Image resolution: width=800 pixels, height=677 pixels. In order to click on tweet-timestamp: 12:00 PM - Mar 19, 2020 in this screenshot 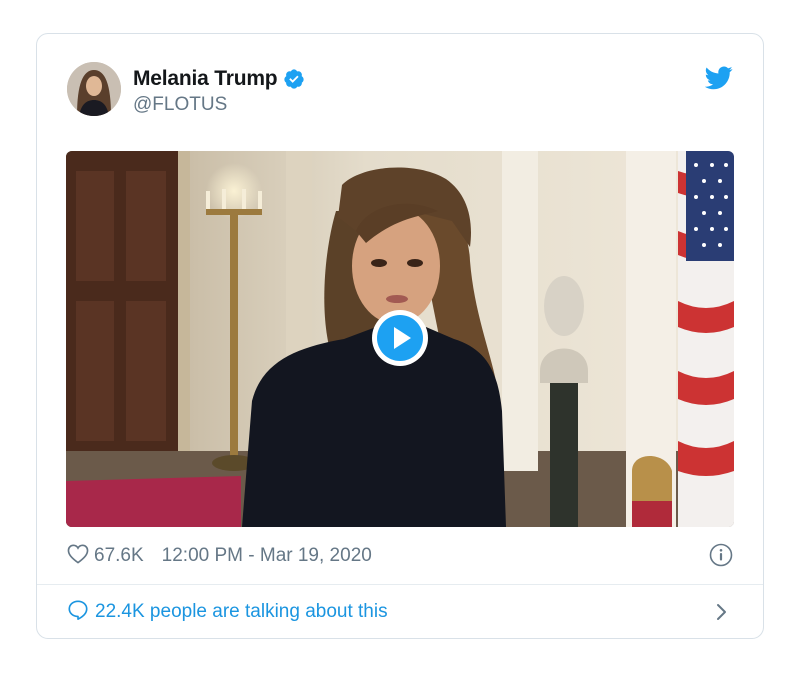, I will do `click(267, 556)`.